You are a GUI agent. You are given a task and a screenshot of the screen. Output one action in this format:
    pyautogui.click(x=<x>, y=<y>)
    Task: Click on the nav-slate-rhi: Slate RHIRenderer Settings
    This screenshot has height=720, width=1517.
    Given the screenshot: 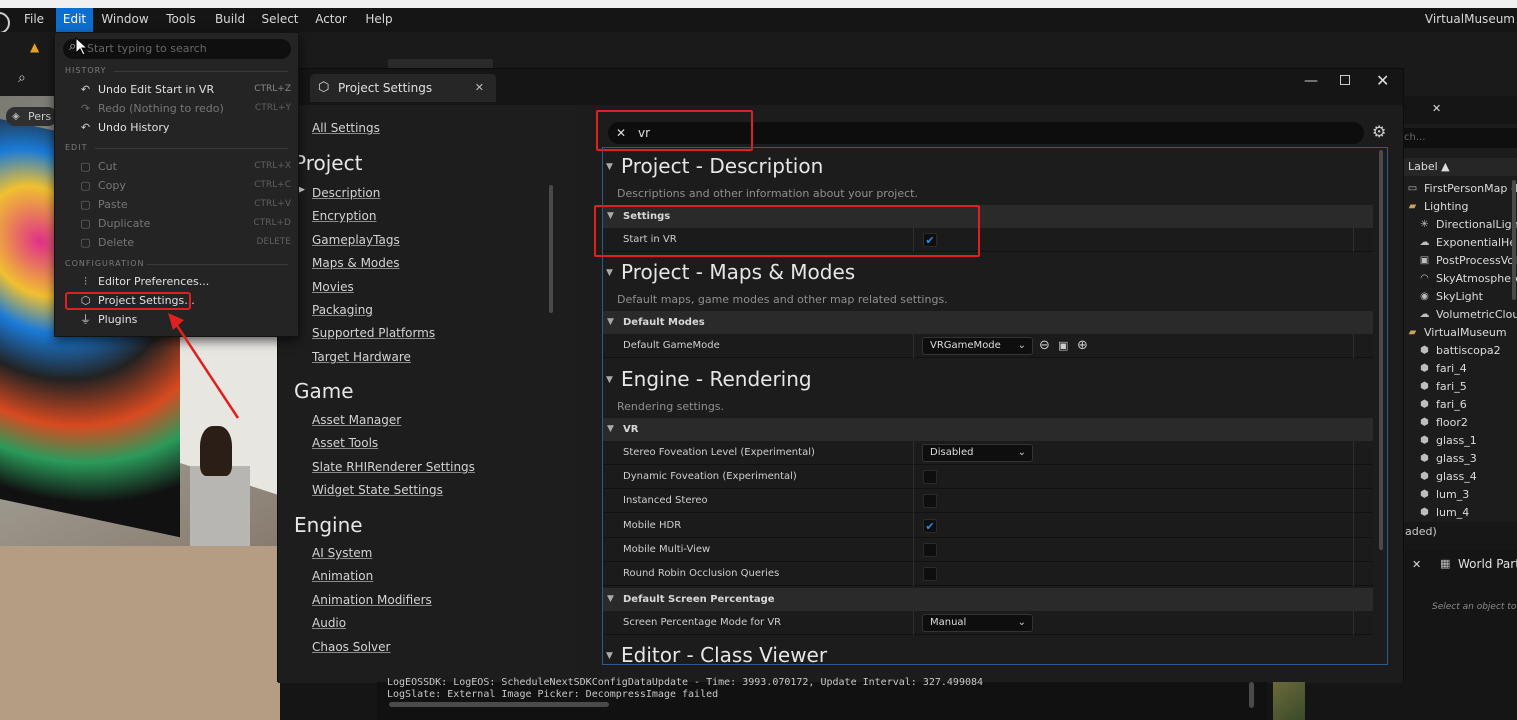 What is the action you would take?
    pyautogui.click(x=393, y=467)
    